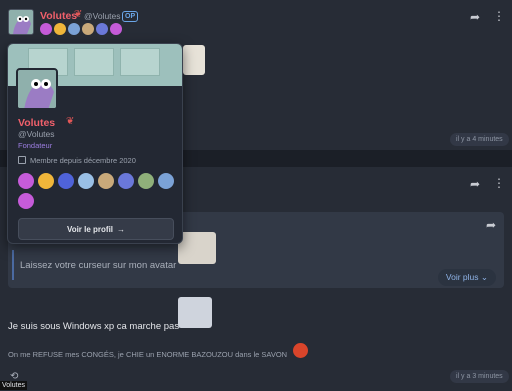 The image size is (512, 391). What do you see at coordinates (13, 265) in the screenshot?
I see `quote-bar` at bounding box center [13, 265].